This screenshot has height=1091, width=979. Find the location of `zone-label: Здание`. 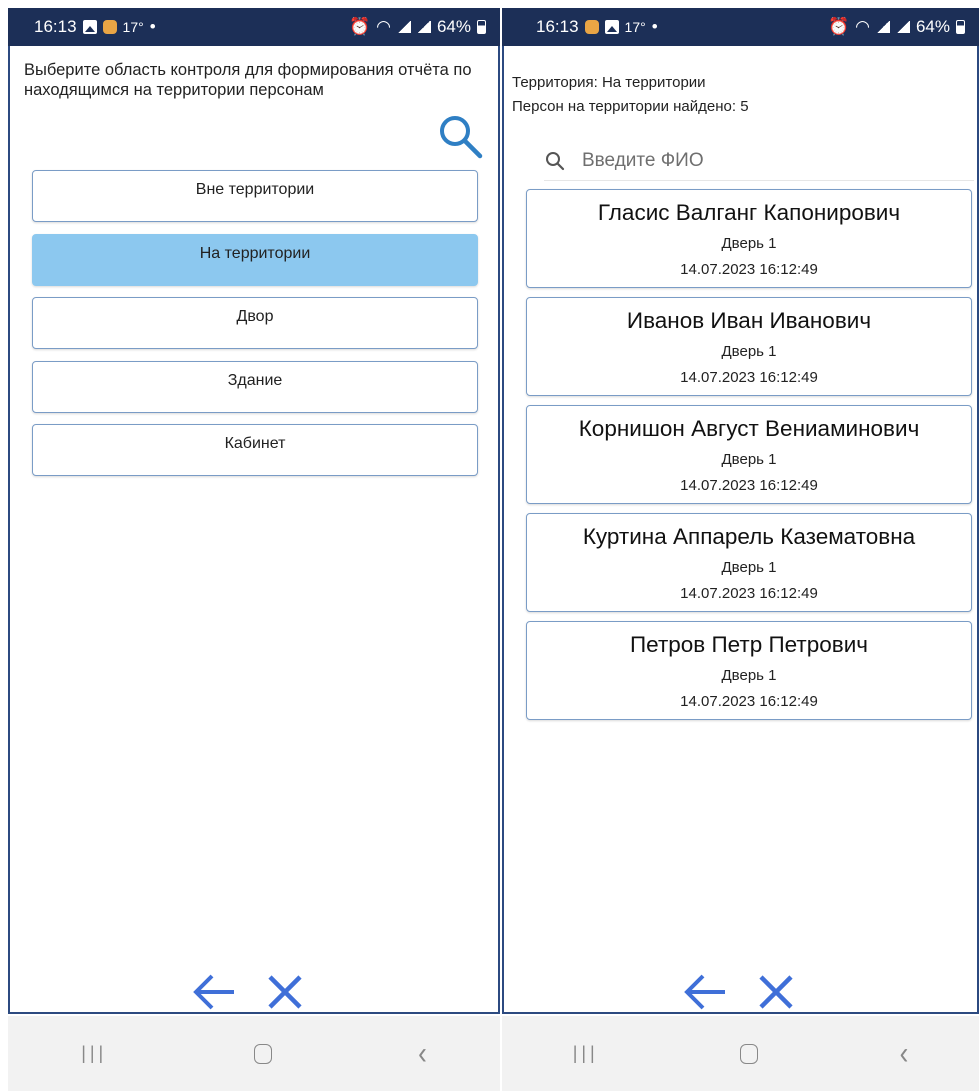

zone-label: Здание is located at coordinates (255, 380).